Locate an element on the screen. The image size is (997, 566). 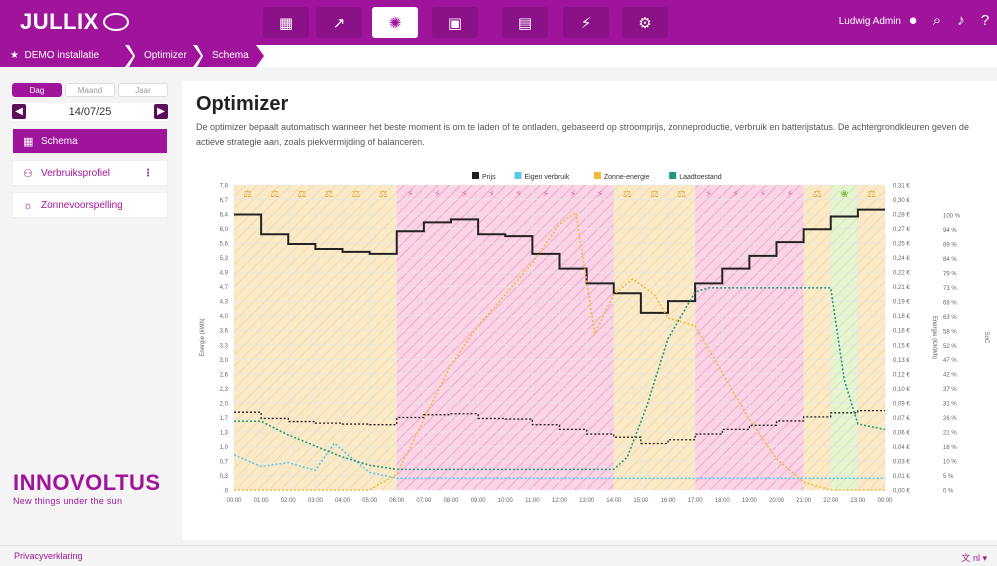
more-options-icon: ⋮ is located at coordinates (148, 174).